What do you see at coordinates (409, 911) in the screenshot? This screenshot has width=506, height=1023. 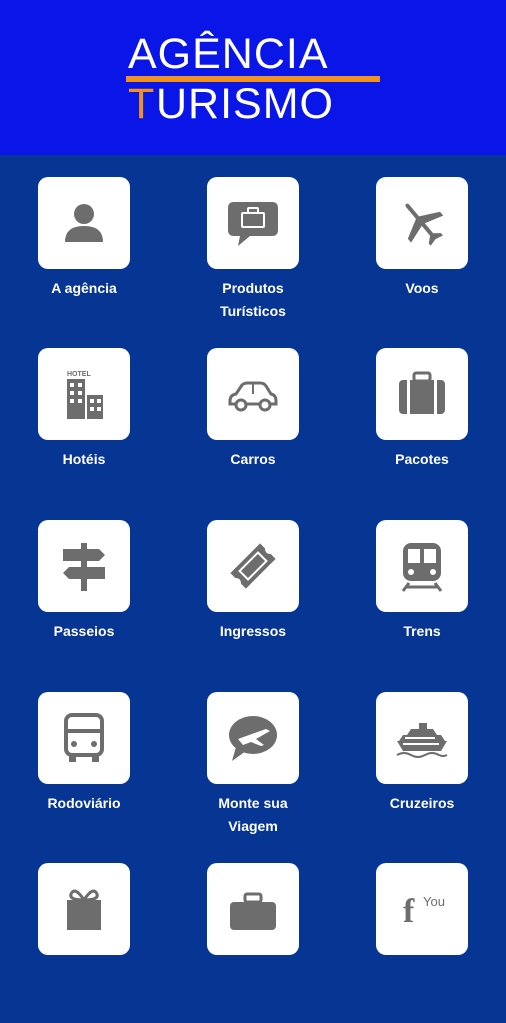 I see `svg-text: f` at bounding box center [409, 911].